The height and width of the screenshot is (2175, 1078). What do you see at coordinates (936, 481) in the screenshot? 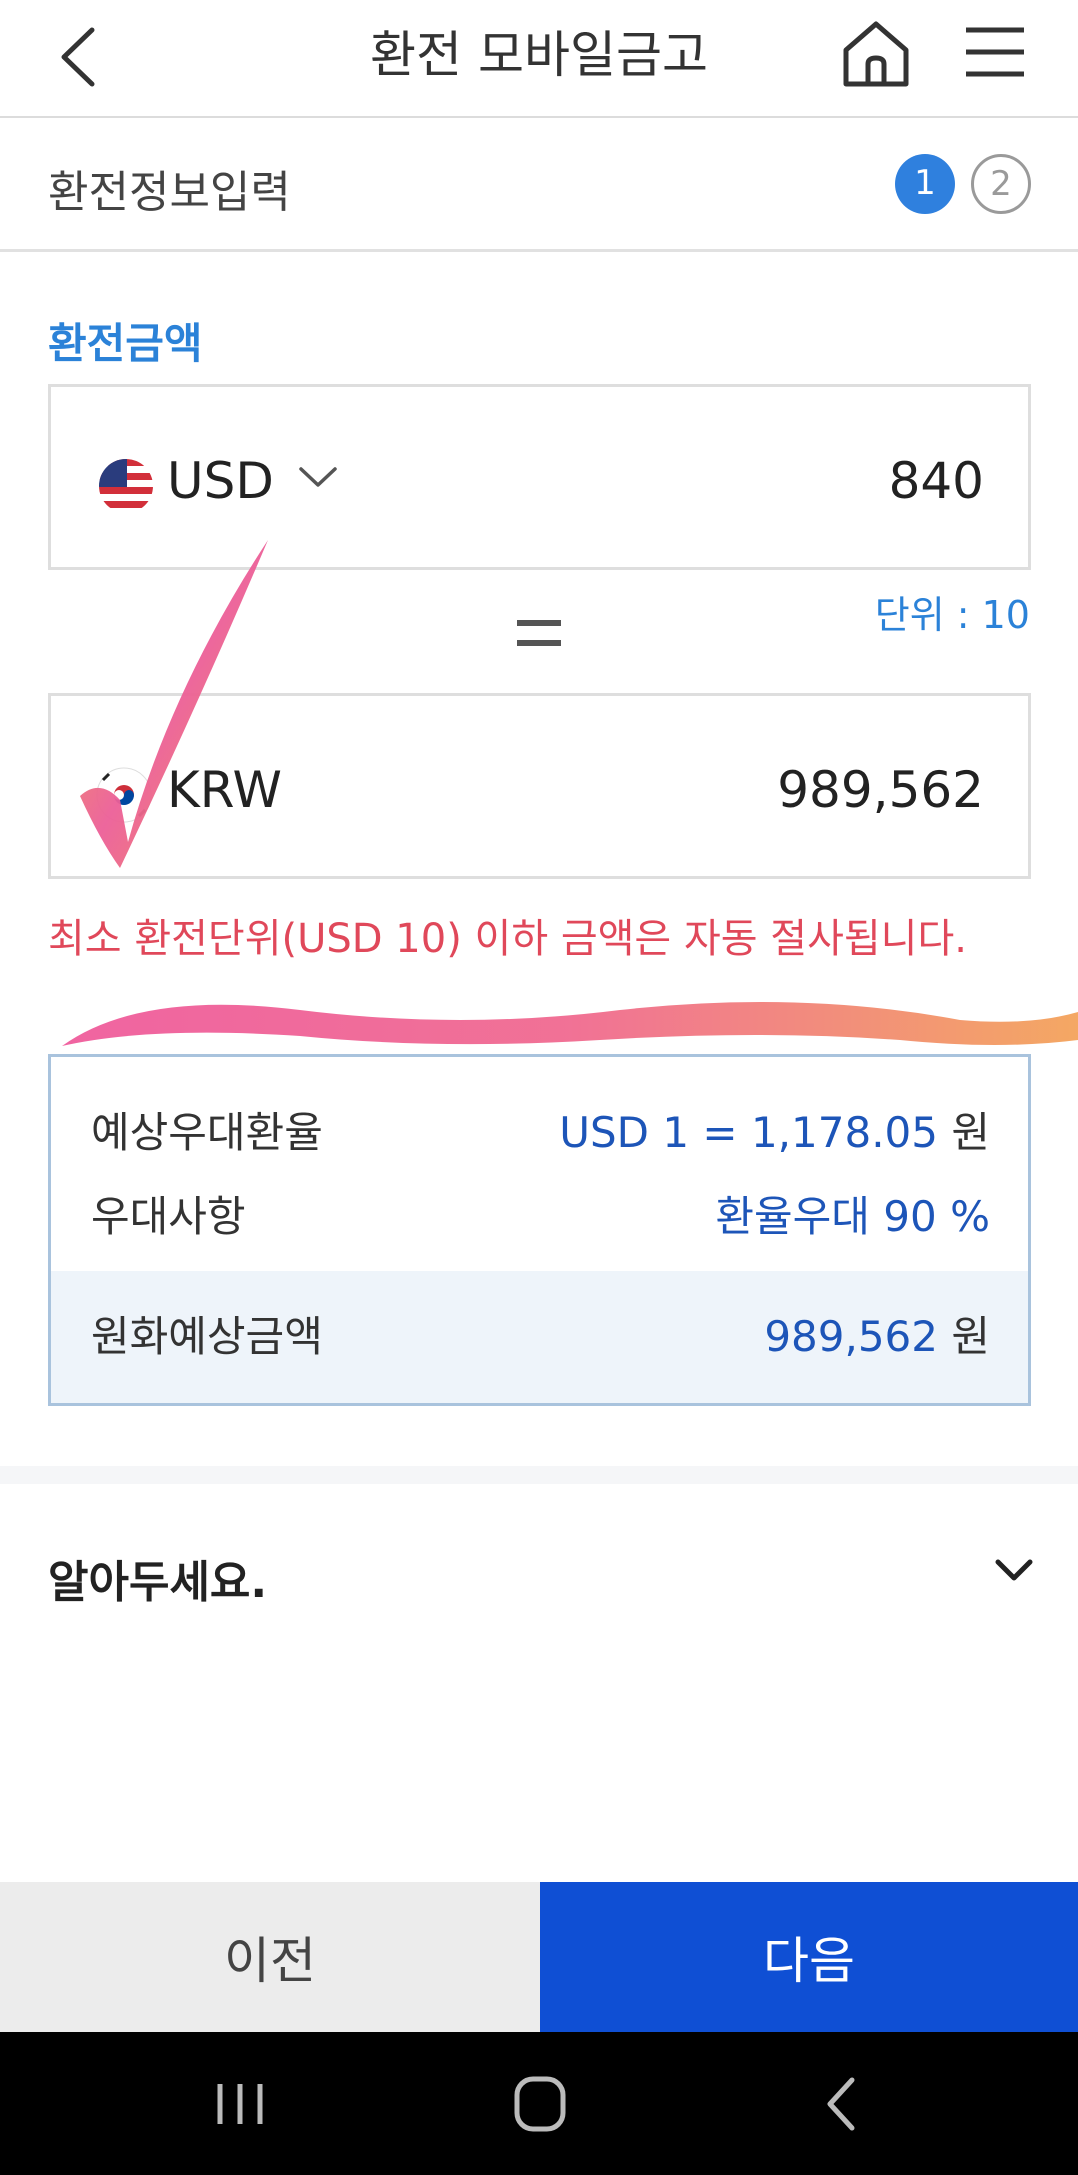
I see `from-amount-input: 840` at bounding box center [936, 481].